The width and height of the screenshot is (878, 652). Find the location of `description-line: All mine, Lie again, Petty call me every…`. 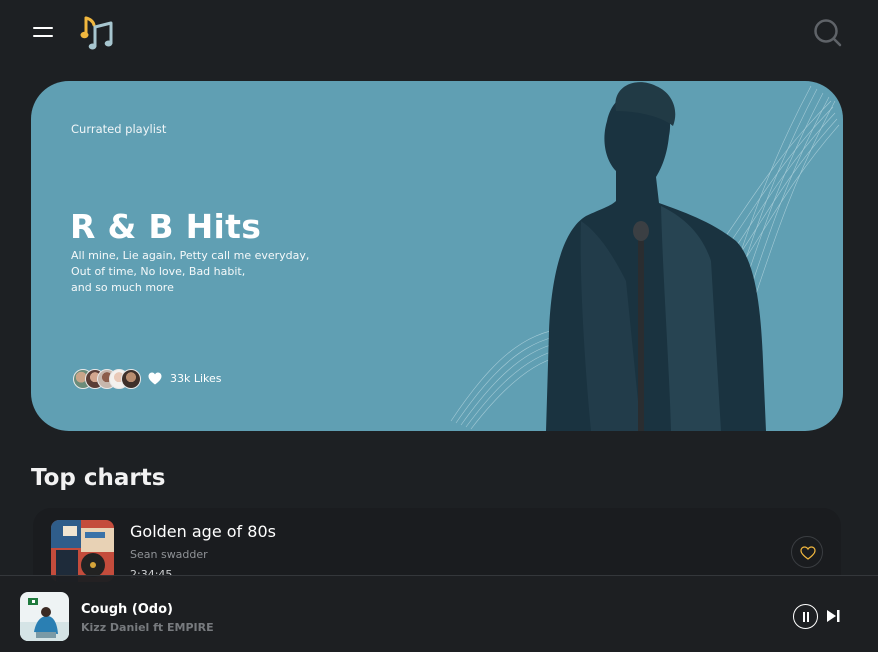

description-line: All mine, Lie again, Petty call me every… is located at coordinates (190, 255).